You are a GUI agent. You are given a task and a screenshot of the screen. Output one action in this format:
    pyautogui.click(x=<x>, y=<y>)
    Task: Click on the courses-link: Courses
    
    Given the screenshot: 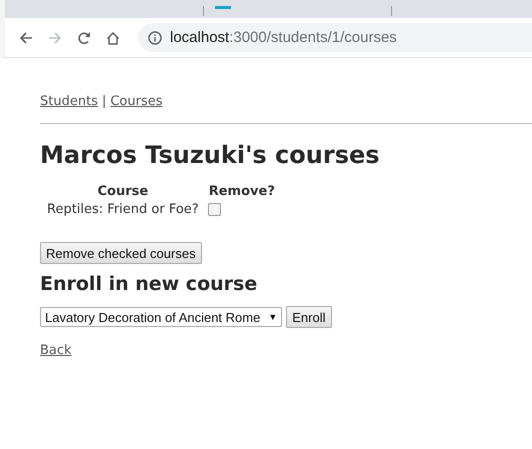 What is the action you would take?
    pyautogui.click(x=136, y=104)
    